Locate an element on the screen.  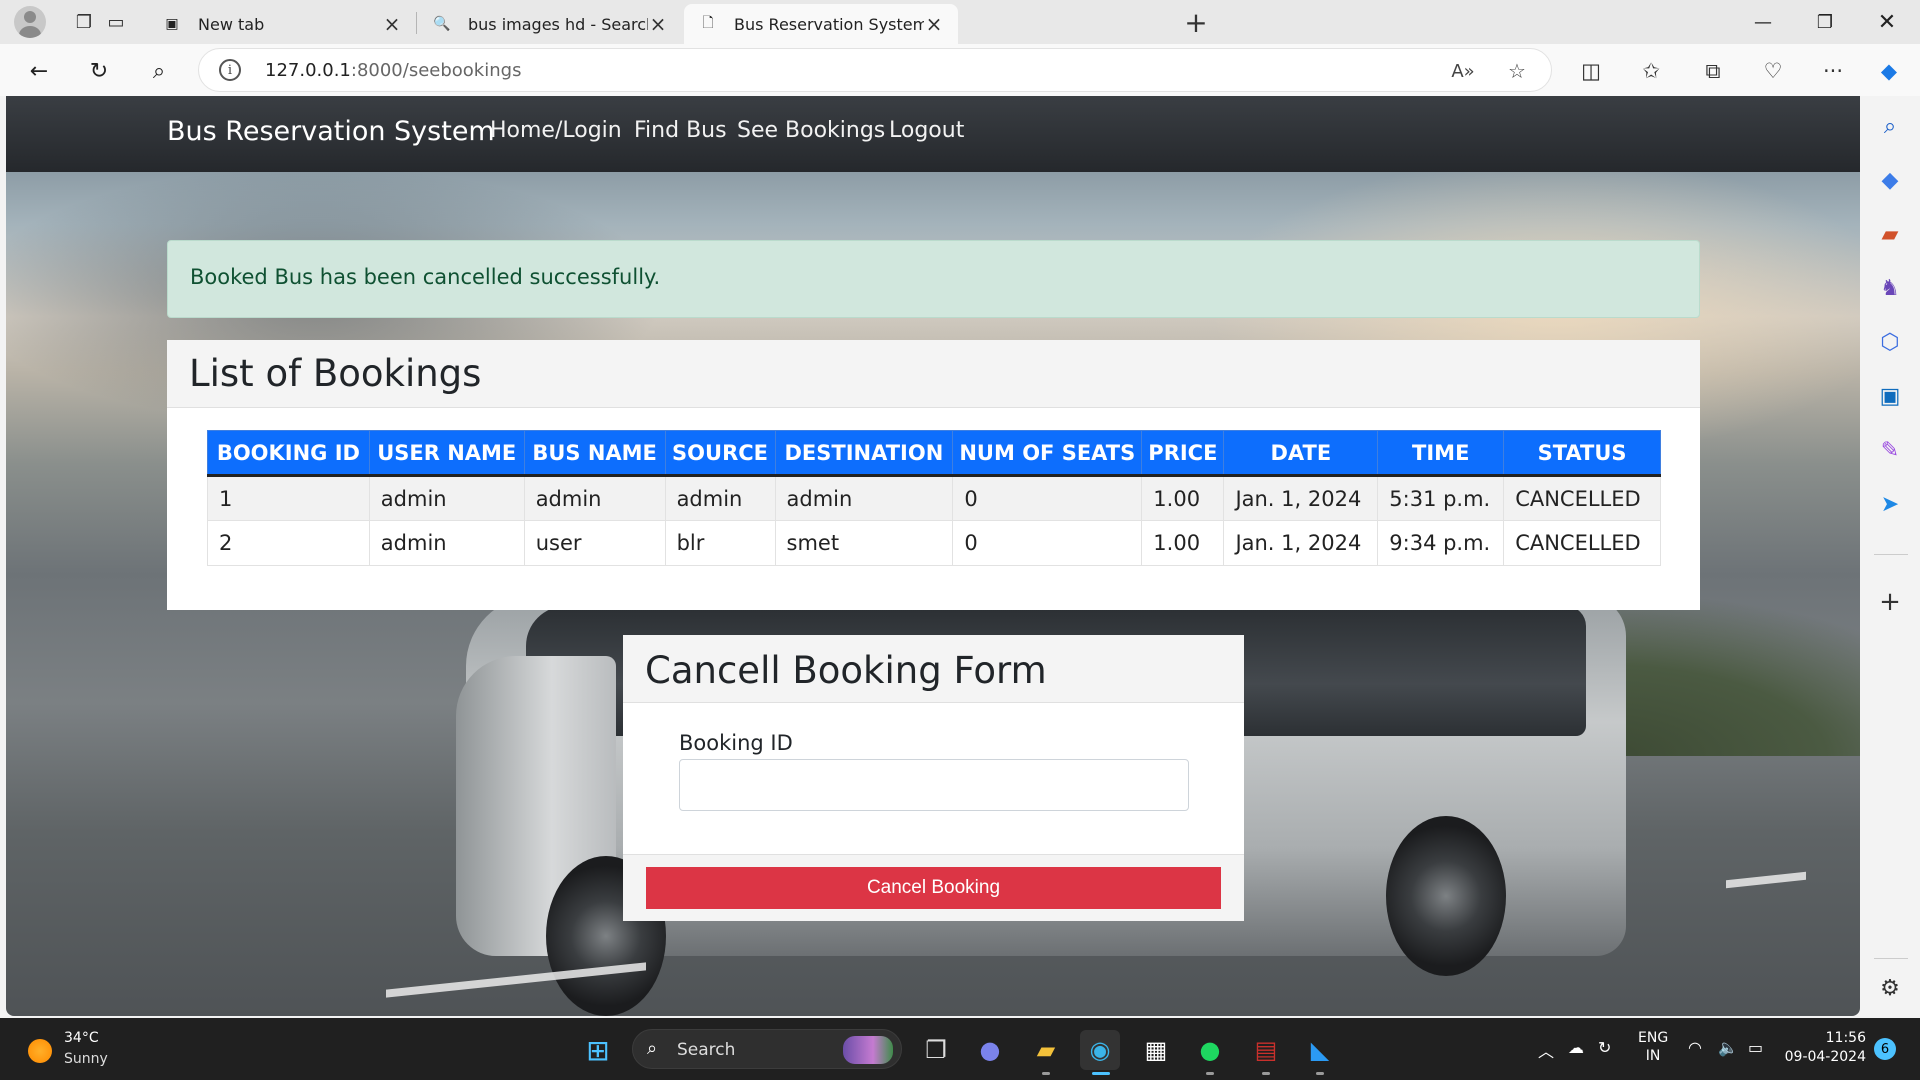
browser-essentials-icon: ♡ is located at coordinates (1773, 71).